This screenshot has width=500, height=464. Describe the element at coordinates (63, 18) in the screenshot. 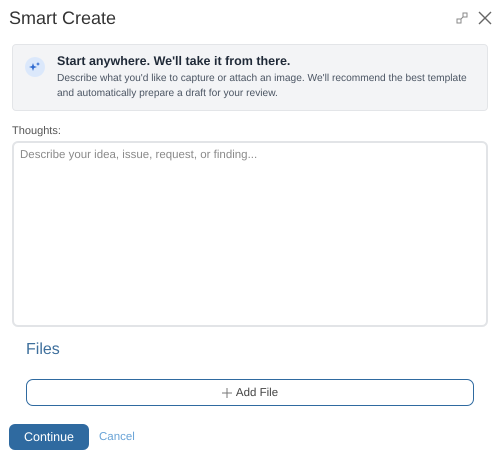

I see `dialog-title: Smart Create` at that location.